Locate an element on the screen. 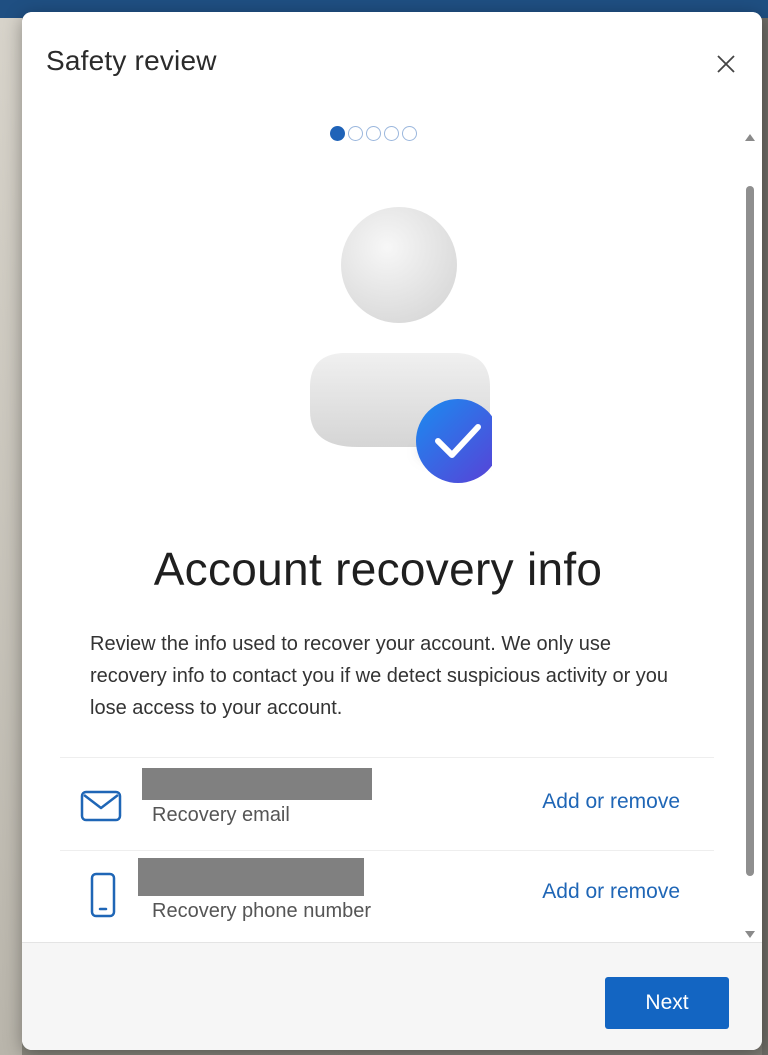  close-icon is located at coordinates (726, 64).